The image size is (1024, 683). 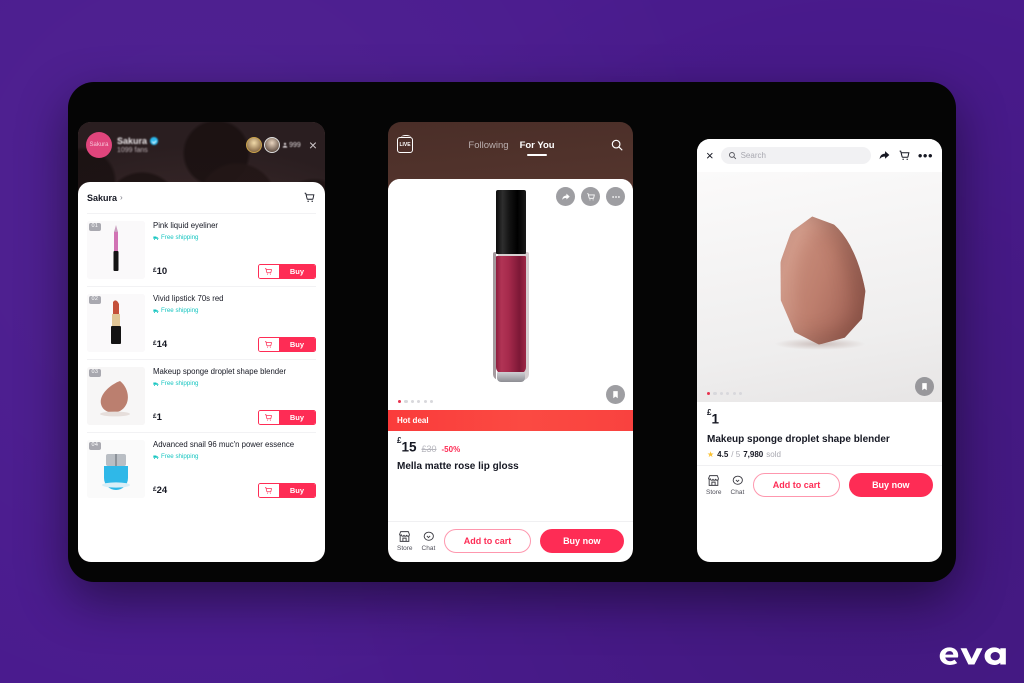 What do you see at coordinates (291, 145) in the screenshot?
I see `viewer-count: 999` at bounding box center [291, 145].